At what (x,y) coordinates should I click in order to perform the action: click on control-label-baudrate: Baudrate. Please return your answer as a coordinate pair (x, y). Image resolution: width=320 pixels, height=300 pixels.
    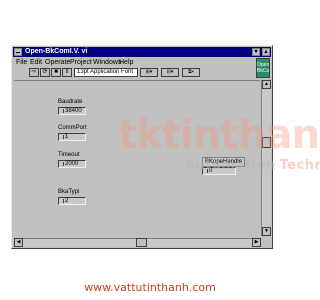
    Looking at the image, I should click on (70, 102).